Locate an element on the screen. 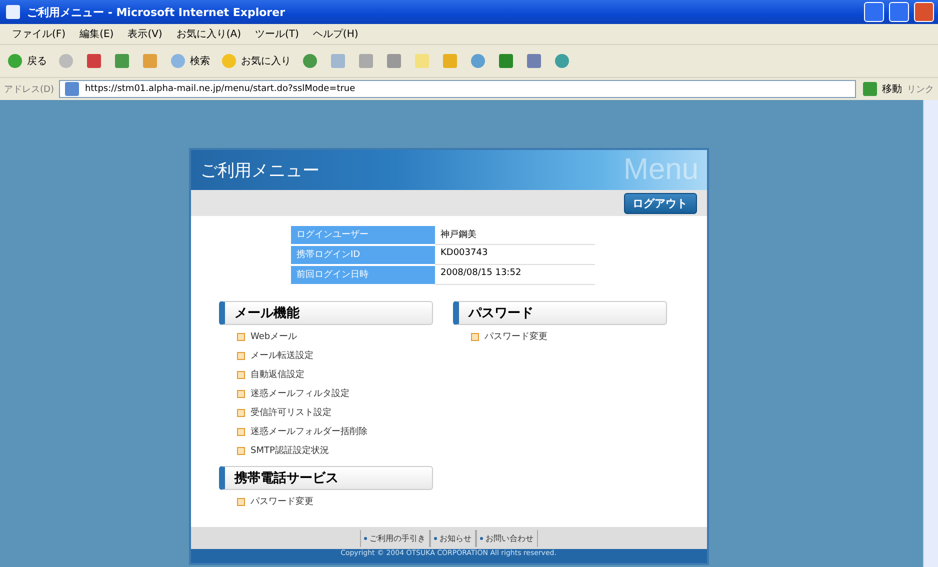  section-heading: パスワード is located at coordinates (559, 313).